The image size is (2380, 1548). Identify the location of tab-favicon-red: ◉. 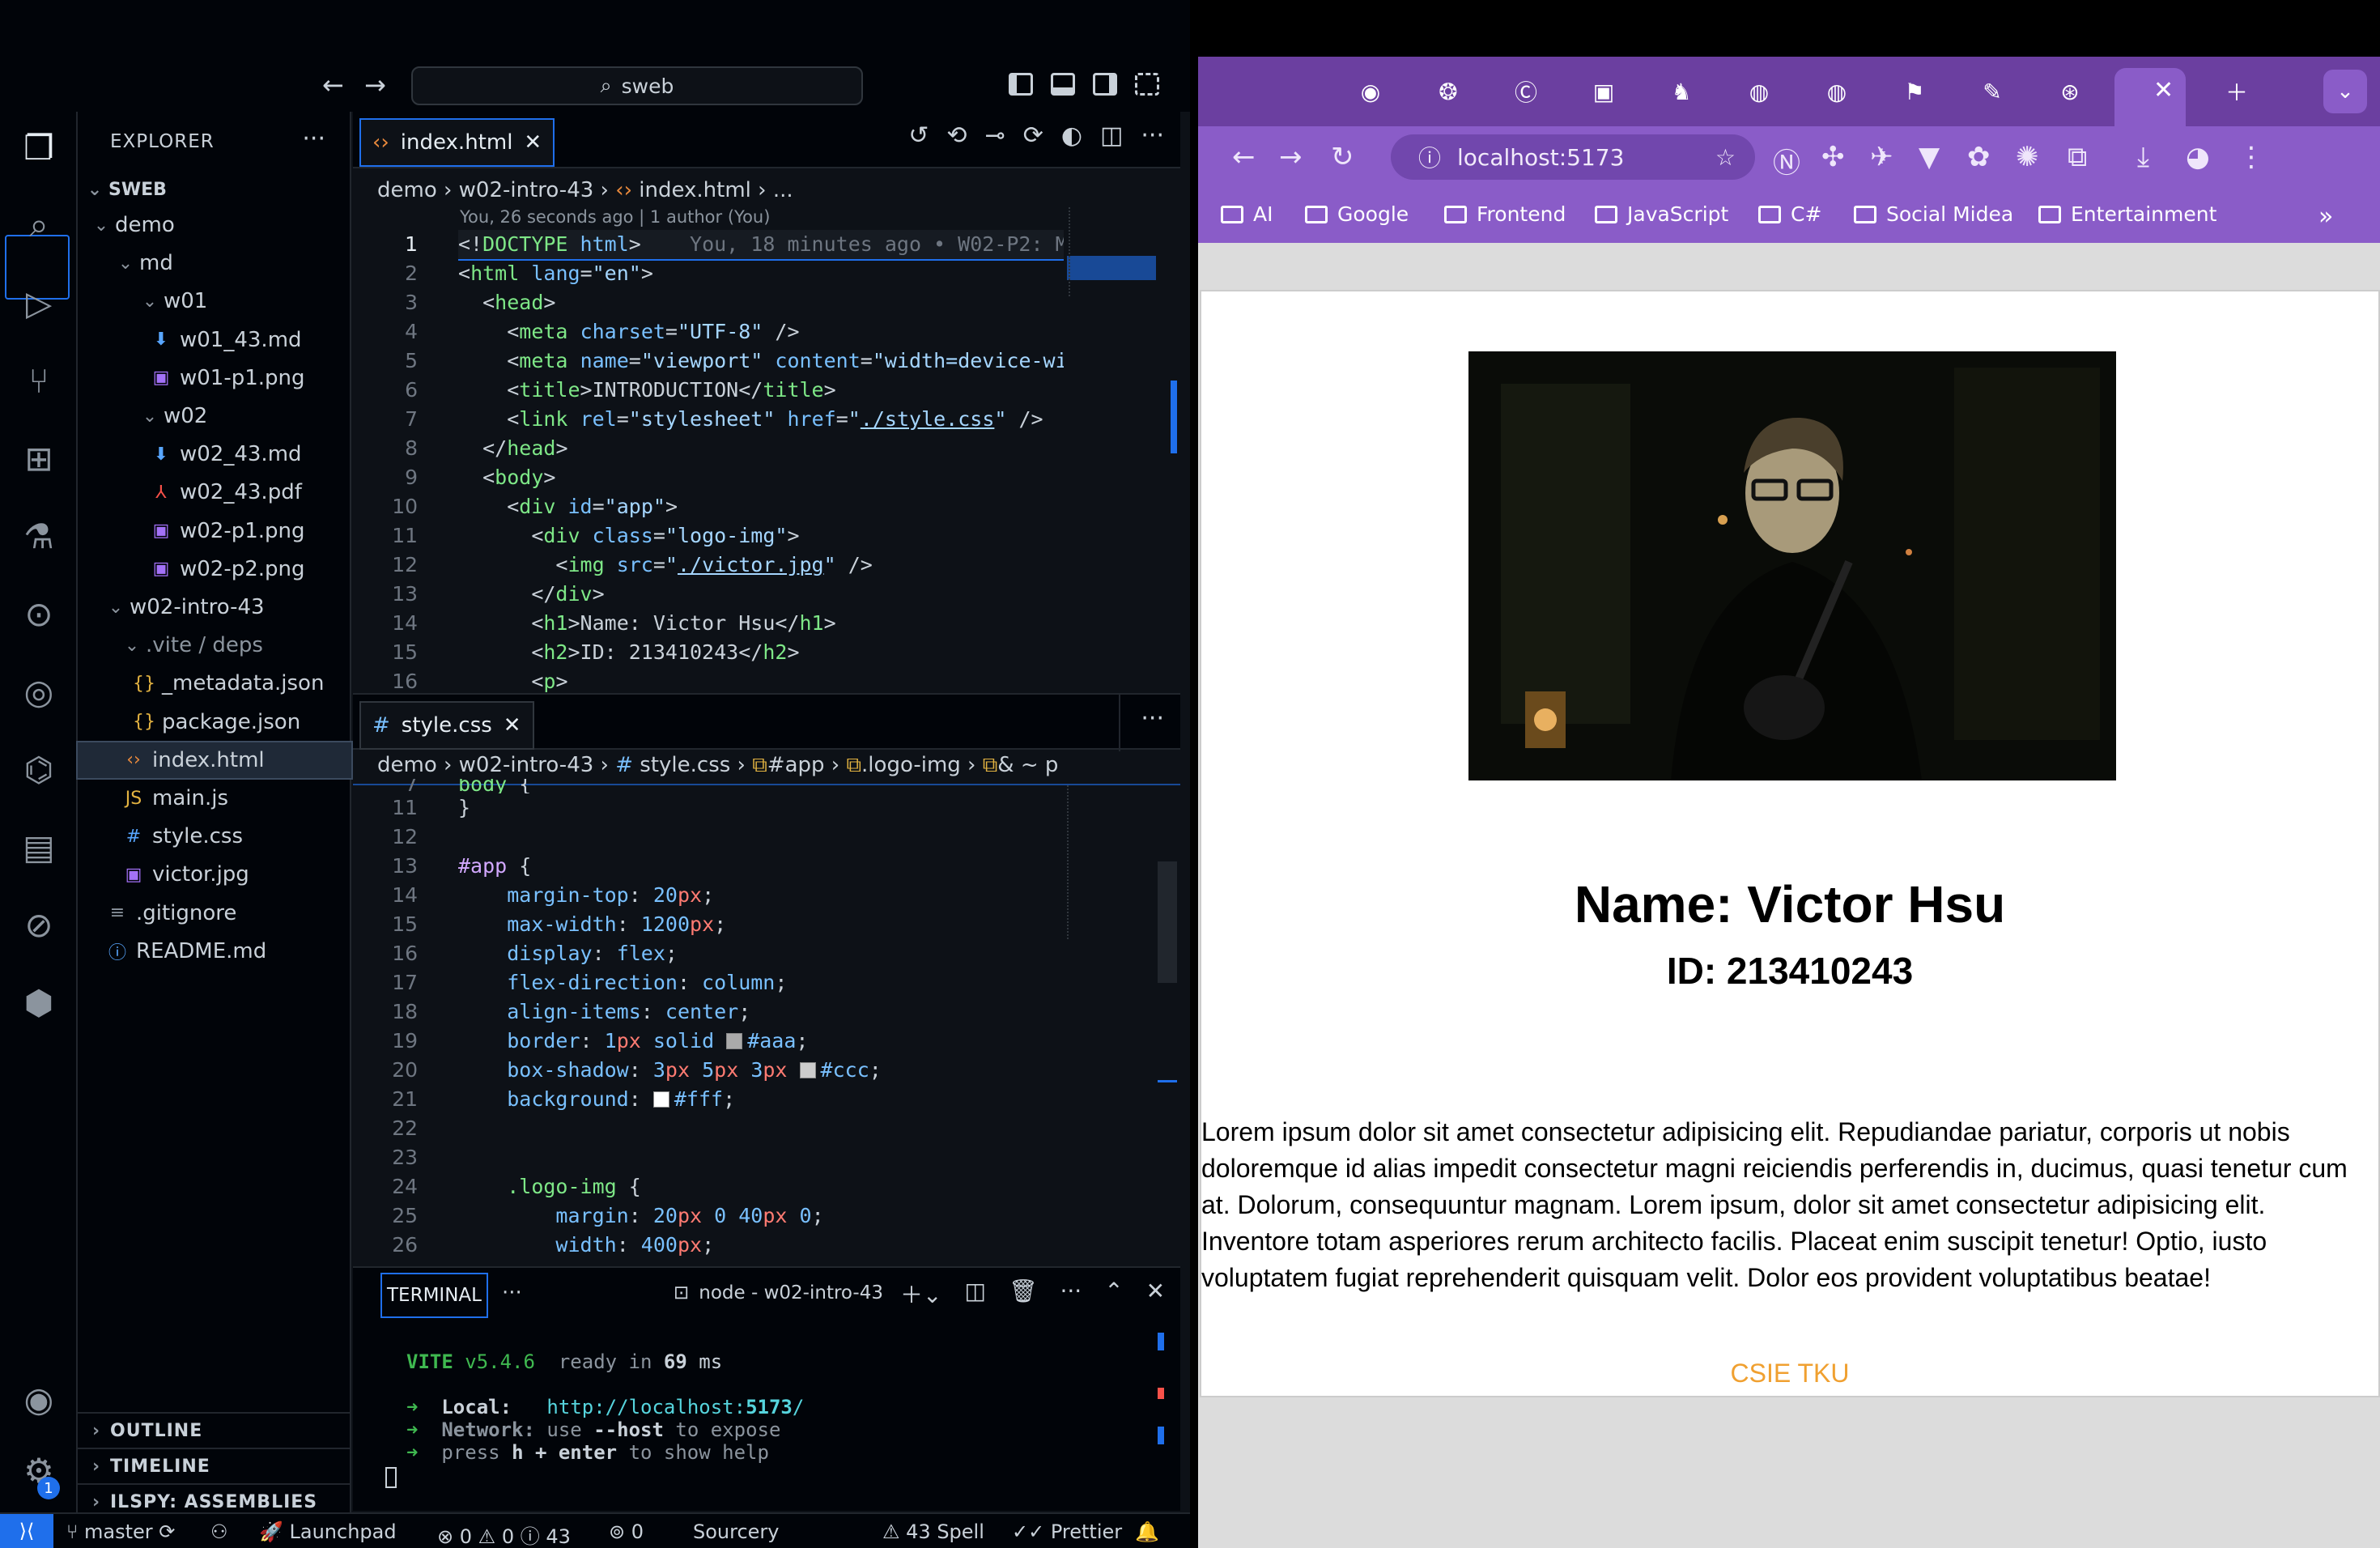
(1370, 92).